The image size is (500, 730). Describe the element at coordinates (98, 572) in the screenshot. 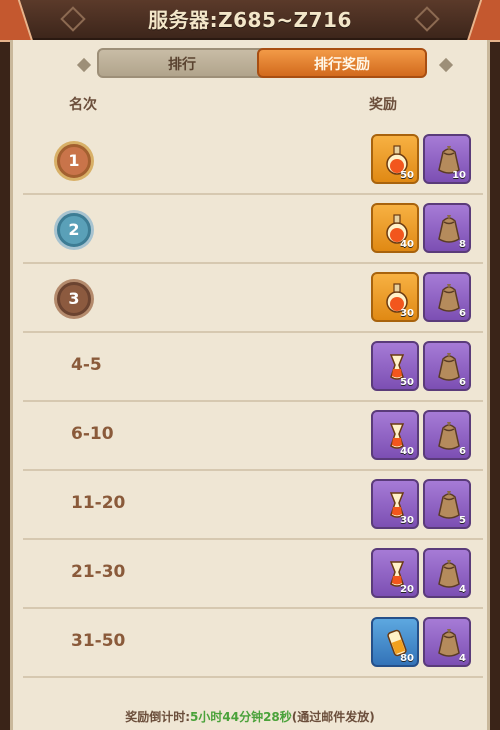

I see `rank-range-label: 21-30` at that location.